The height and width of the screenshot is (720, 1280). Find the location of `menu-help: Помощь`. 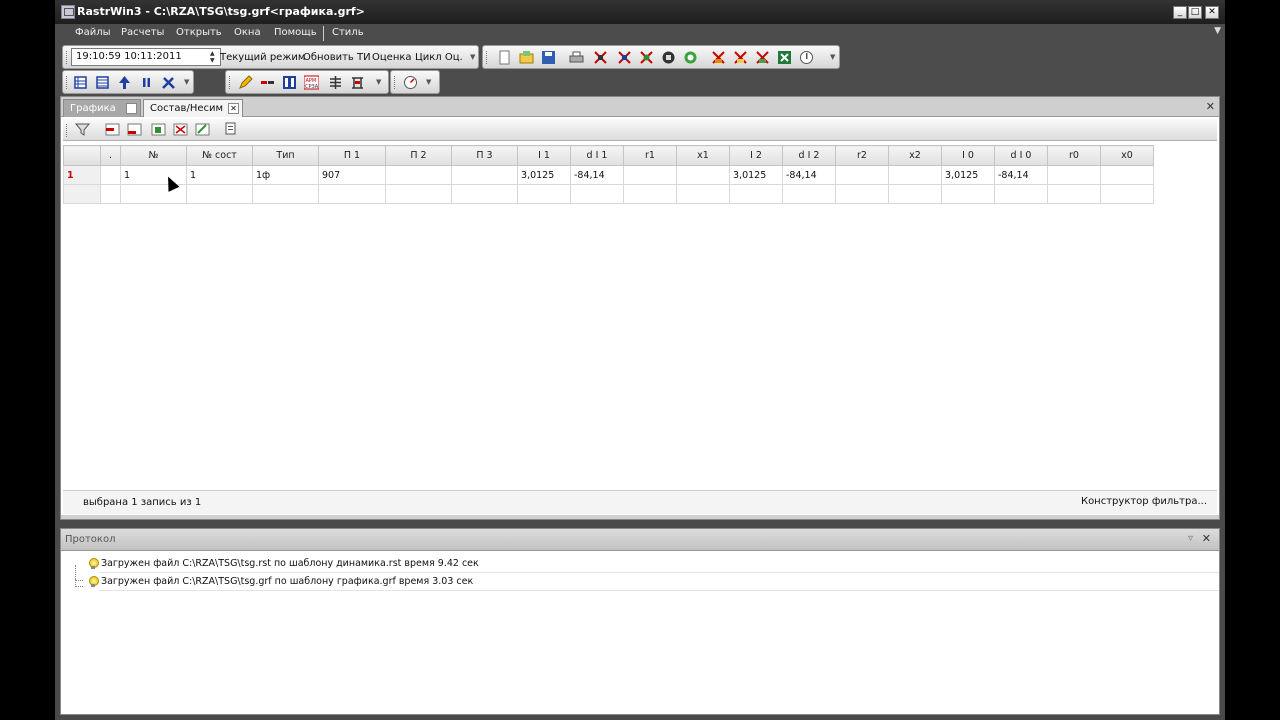

menu-help: Помощь is located at coordinates (295, 32).